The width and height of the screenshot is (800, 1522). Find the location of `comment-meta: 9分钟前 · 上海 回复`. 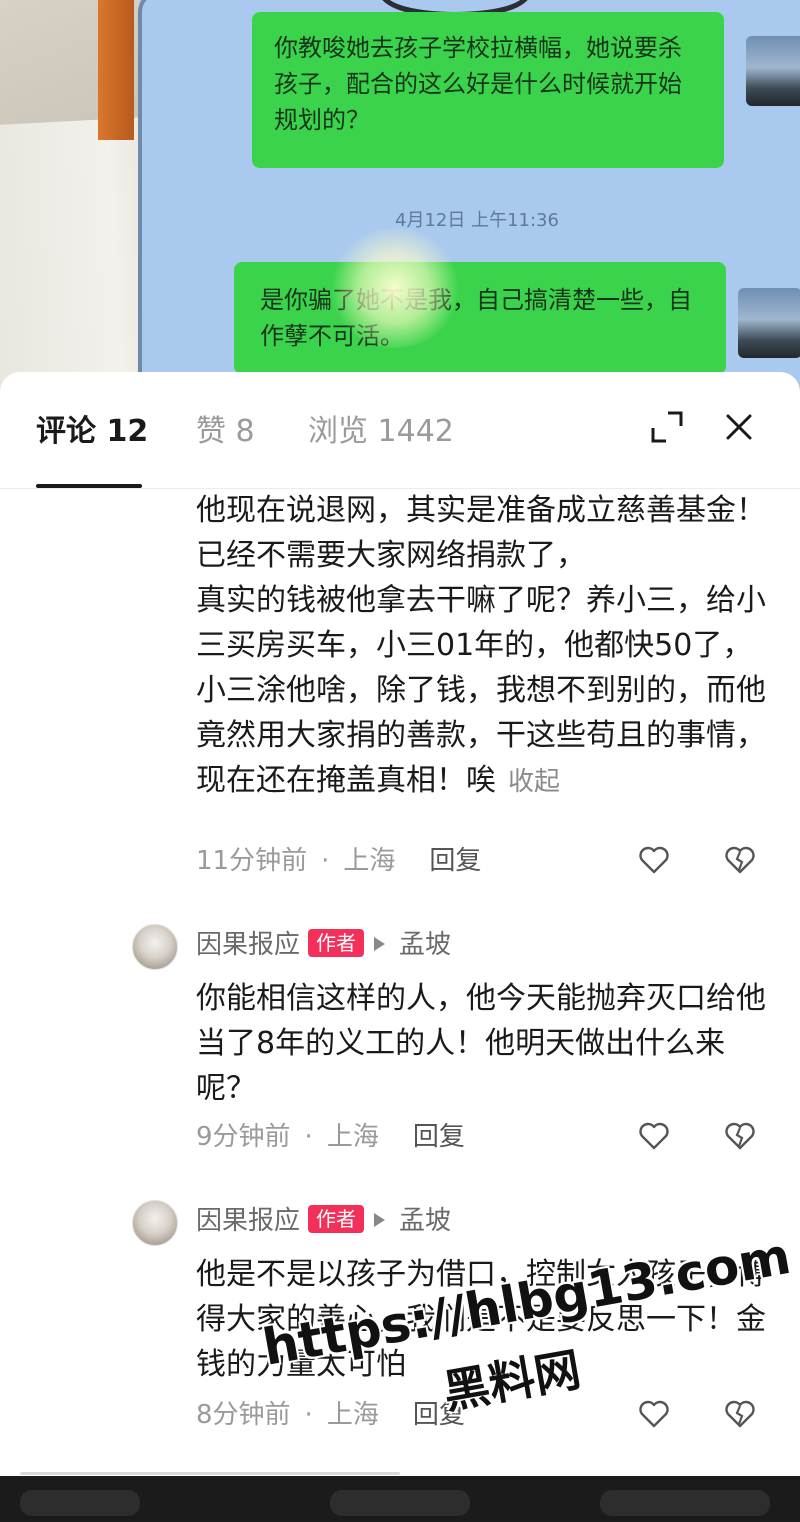

comment-meta: 9分钟前 · 上海 回复 is located at coordinates (330, 1137).